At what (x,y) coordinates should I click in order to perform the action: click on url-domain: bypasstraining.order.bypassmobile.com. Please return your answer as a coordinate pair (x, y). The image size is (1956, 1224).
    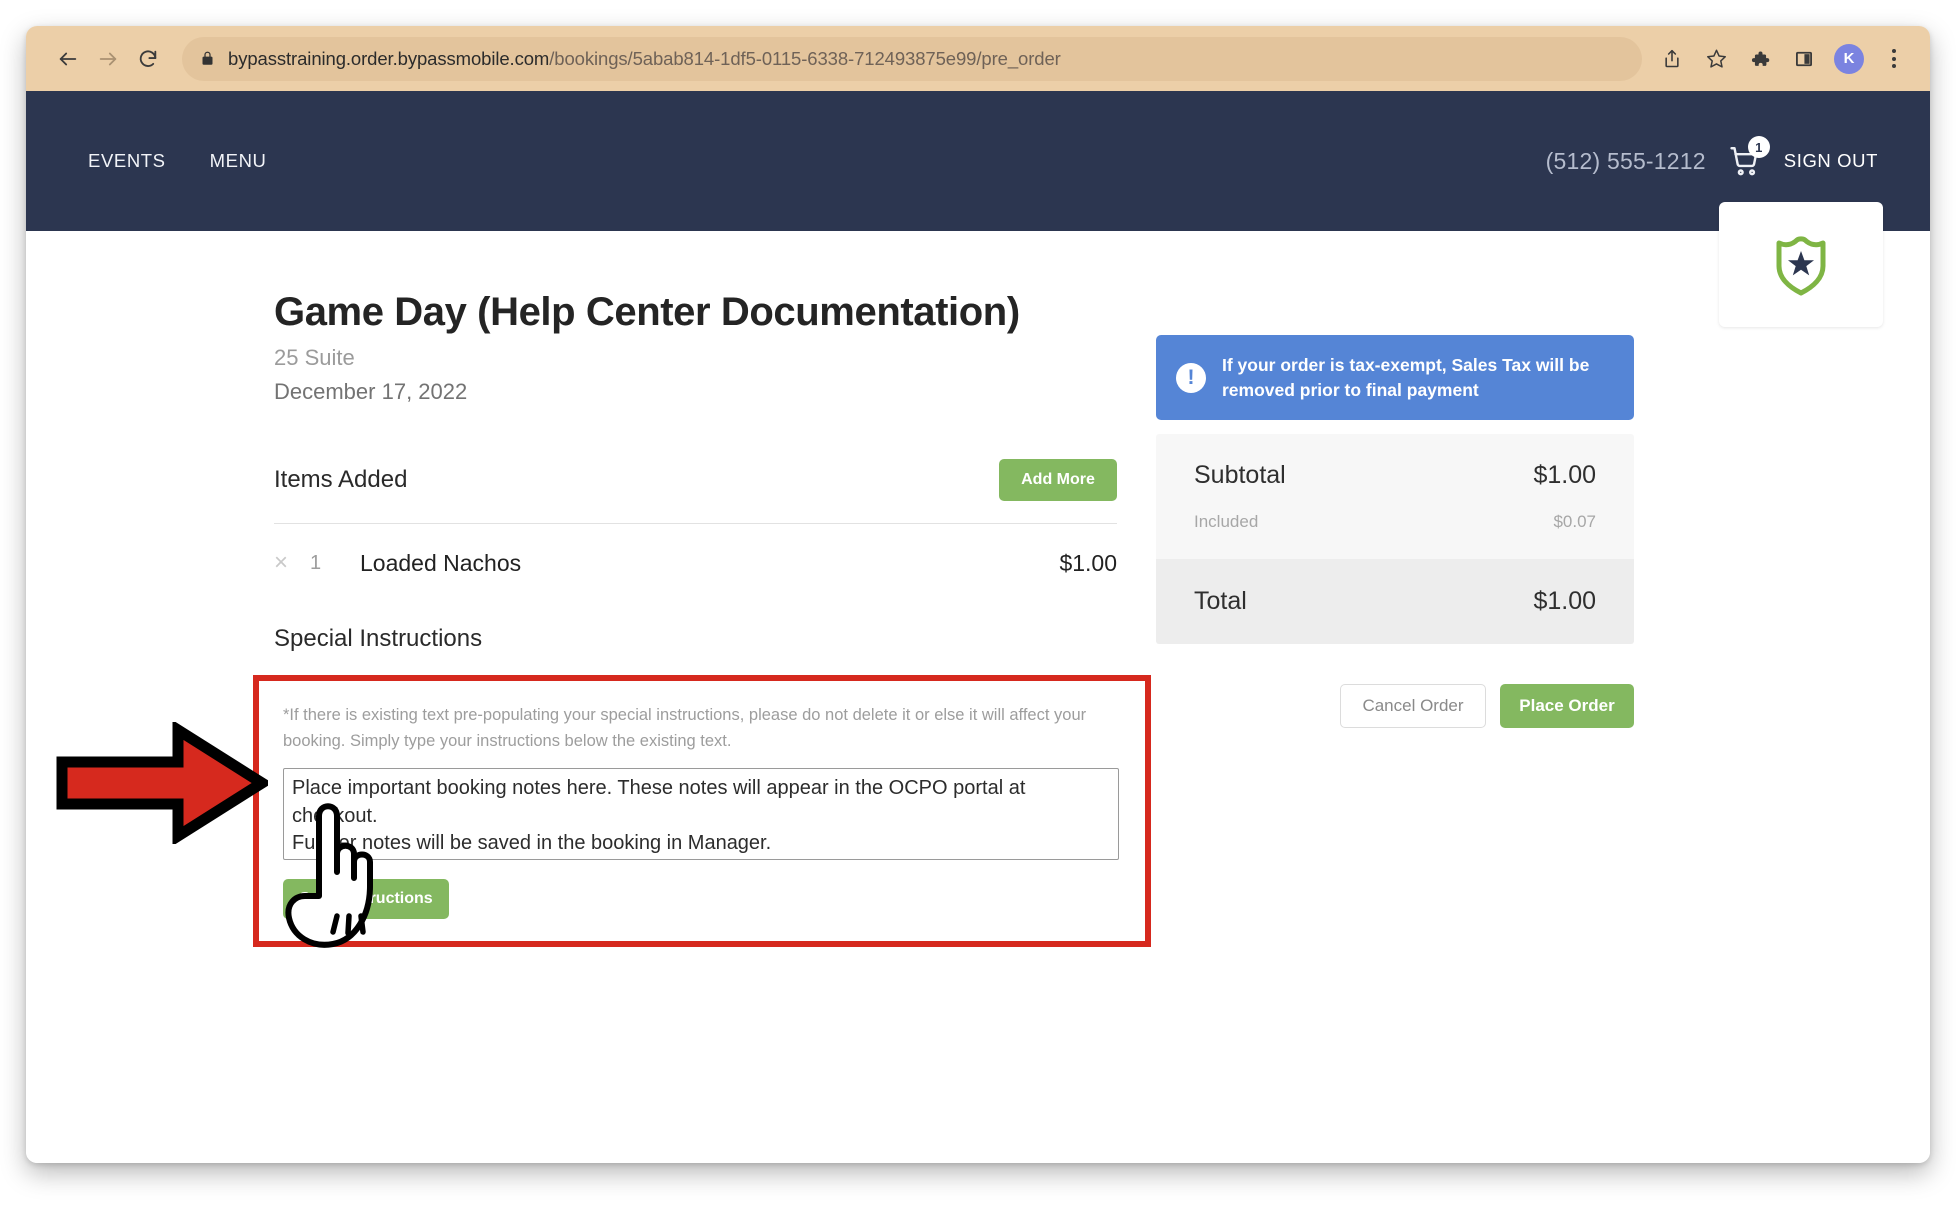
    Looking at the image, I should click on (389, 58).